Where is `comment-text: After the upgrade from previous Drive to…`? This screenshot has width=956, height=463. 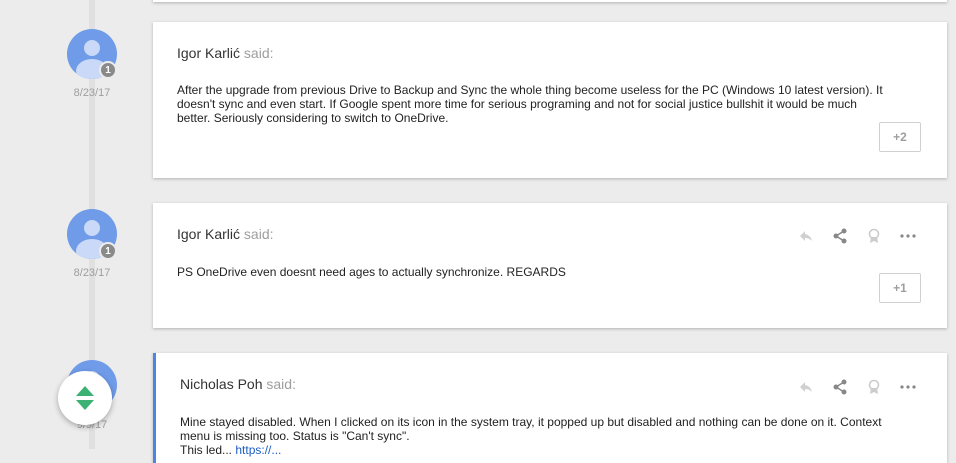 comment-text: After the upgrade from previous Drive to… is located at coordinates (530, 104).